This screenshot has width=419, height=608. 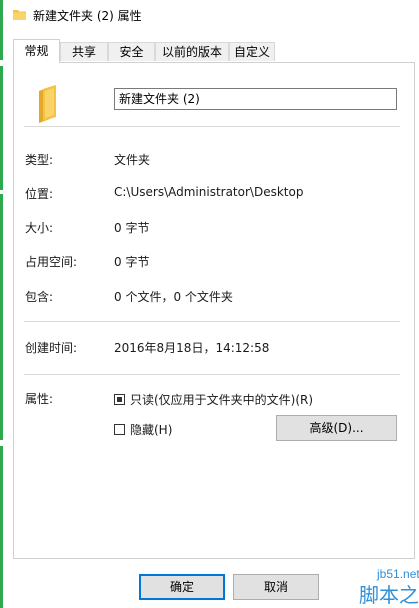 What do you see at coordinates (51, 262) in the screenshot?
I see `disk-size-label: 占用空间:` at bounding box center [51, 262].